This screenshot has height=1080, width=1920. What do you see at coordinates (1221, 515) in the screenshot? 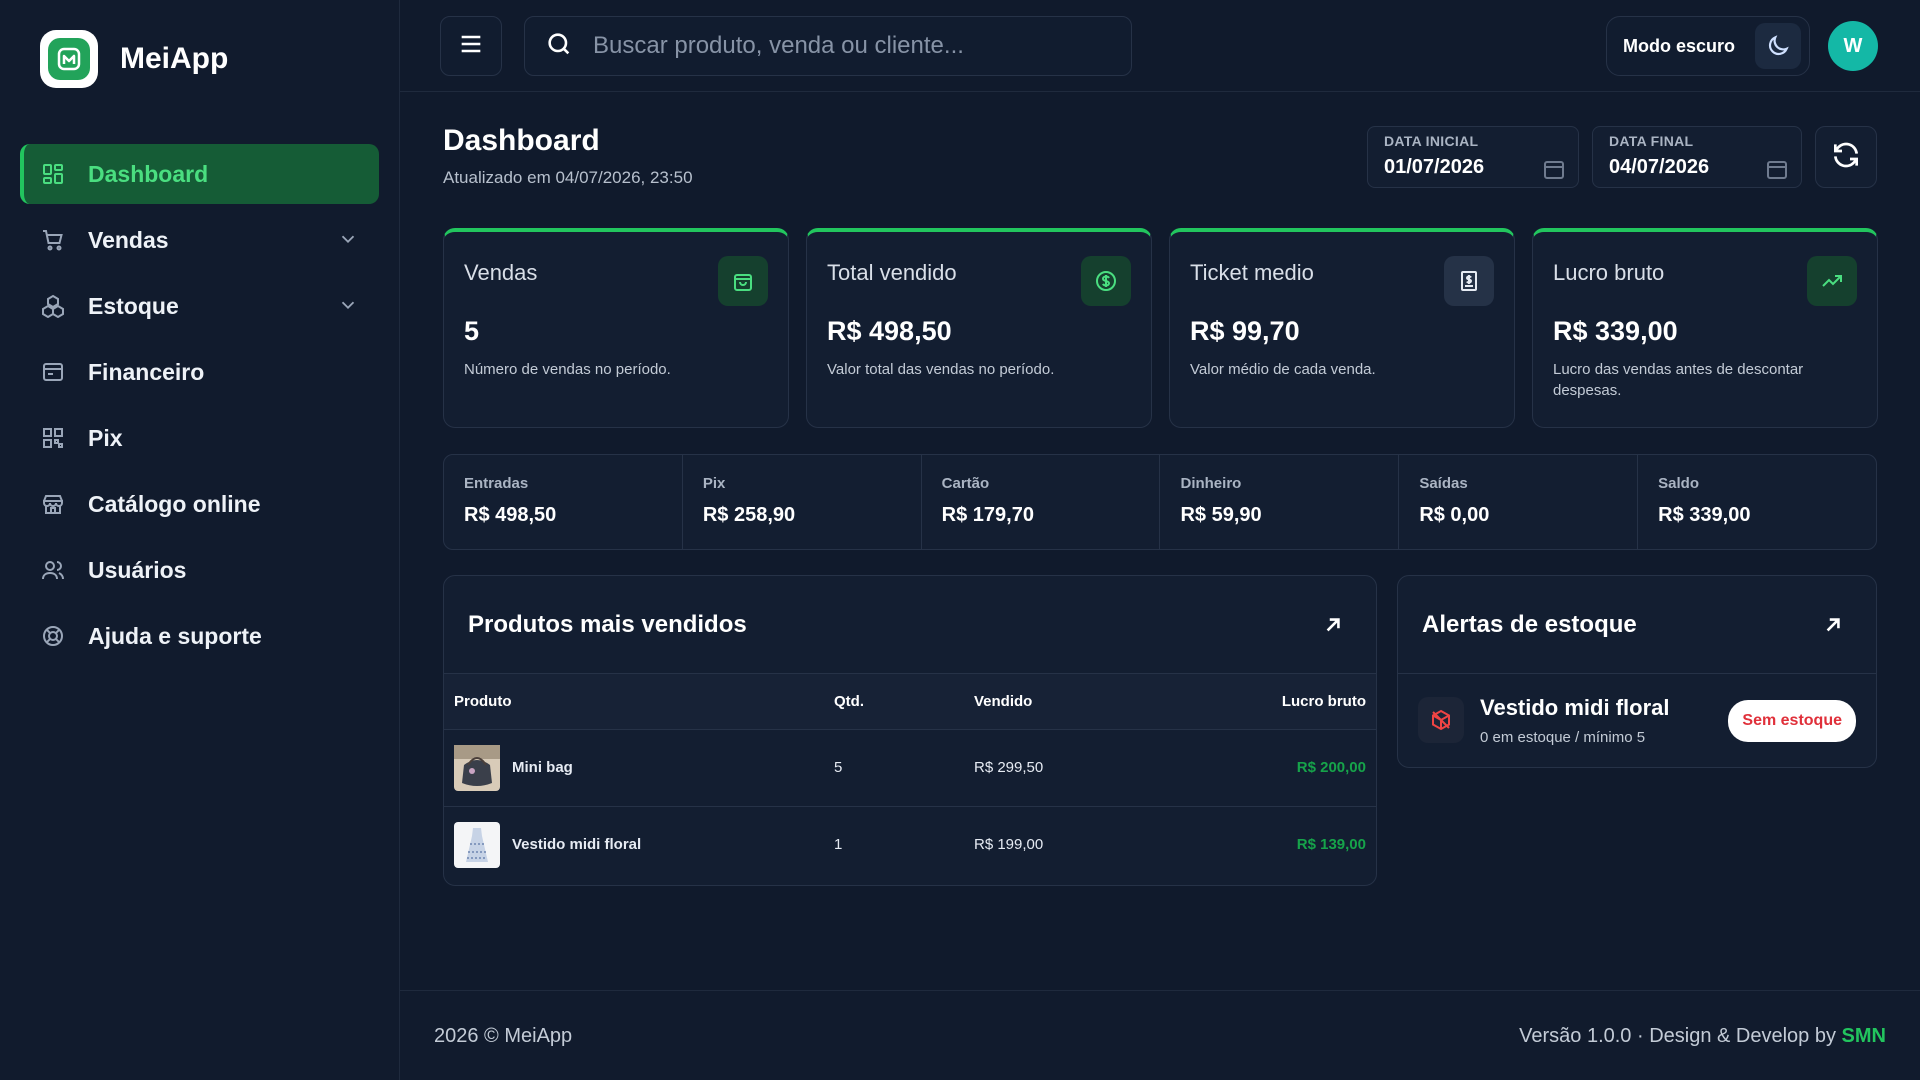
I see `summary-value: R$ 59,90` at bounding box center [1221, 515].